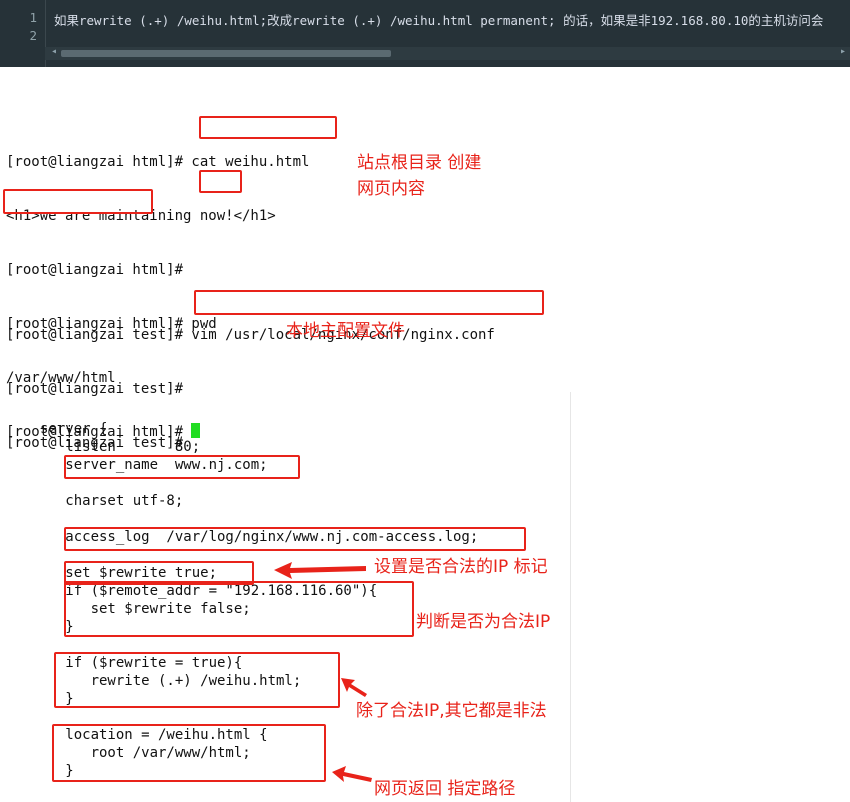 The height and width of the screenshot is (802, 850). Describe the element at coordinates (95, 389) in the screenshot. I see `terminal-line: [root@liangzai test]#` at that location.